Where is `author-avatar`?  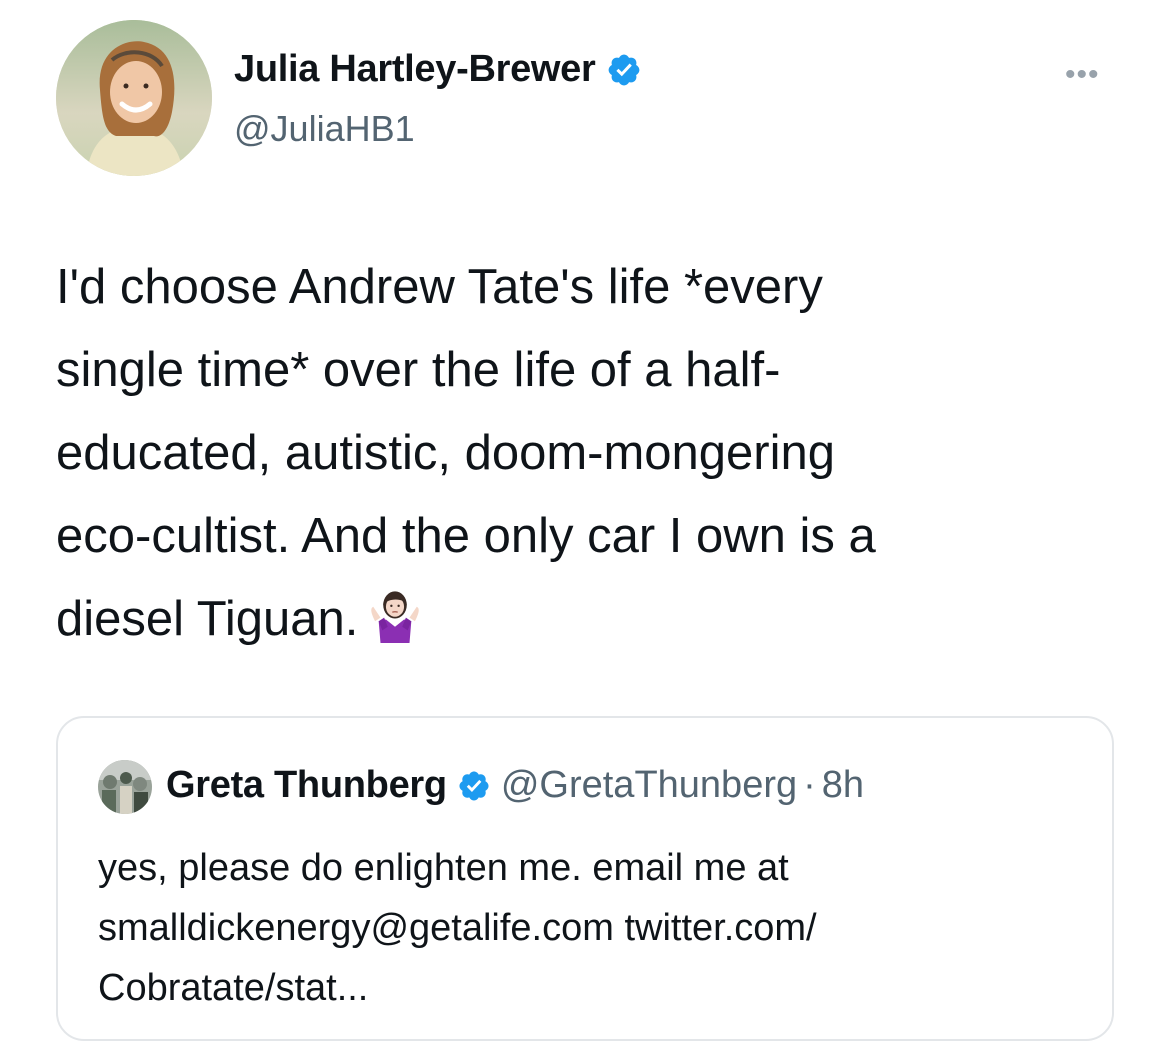
author-avatar is located at coordinates (134, 98).